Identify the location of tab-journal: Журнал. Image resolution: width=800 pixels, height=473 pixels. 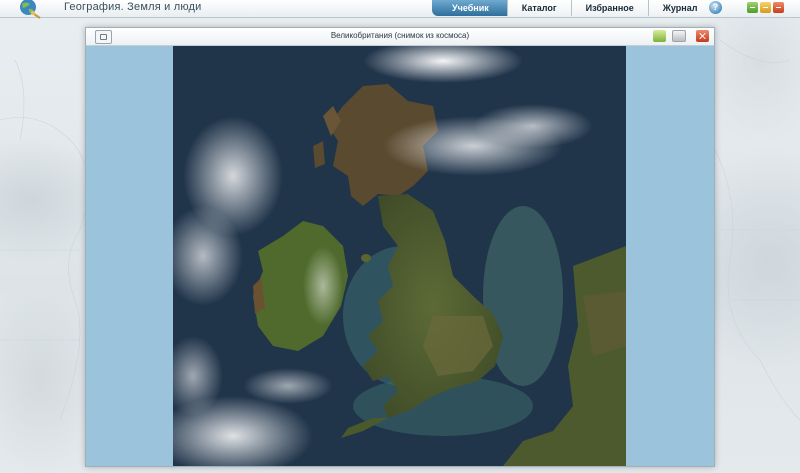
(679, 8).